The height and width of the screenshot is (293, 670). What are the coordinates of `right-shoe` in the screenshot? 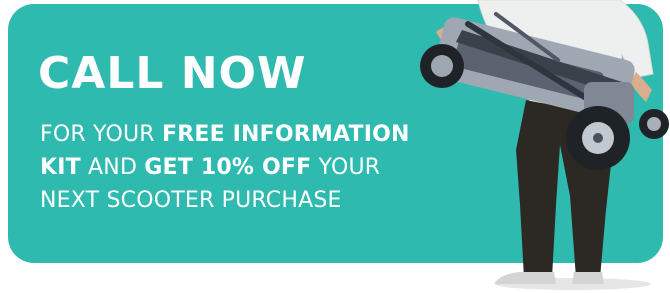 It's located at (588, 278).